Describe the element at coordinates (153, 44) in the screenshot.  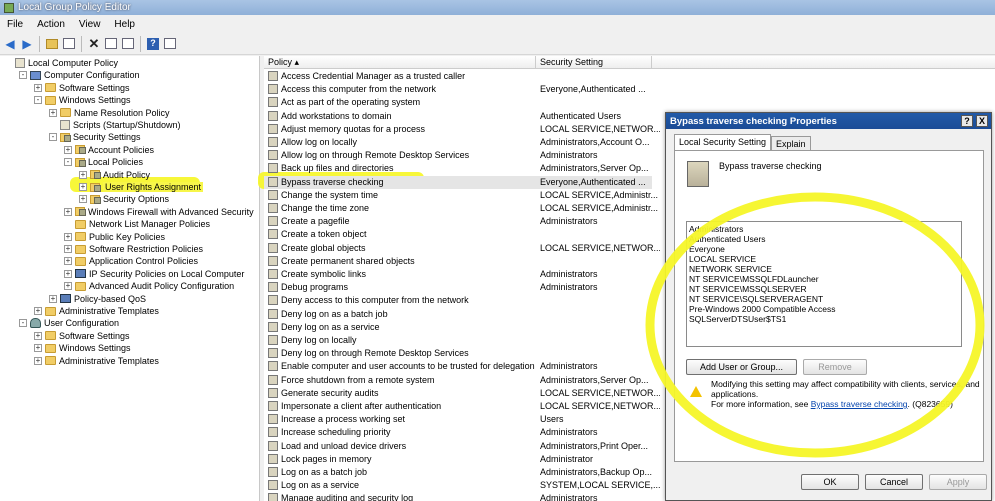
I see `help-icon: ?` at that location.